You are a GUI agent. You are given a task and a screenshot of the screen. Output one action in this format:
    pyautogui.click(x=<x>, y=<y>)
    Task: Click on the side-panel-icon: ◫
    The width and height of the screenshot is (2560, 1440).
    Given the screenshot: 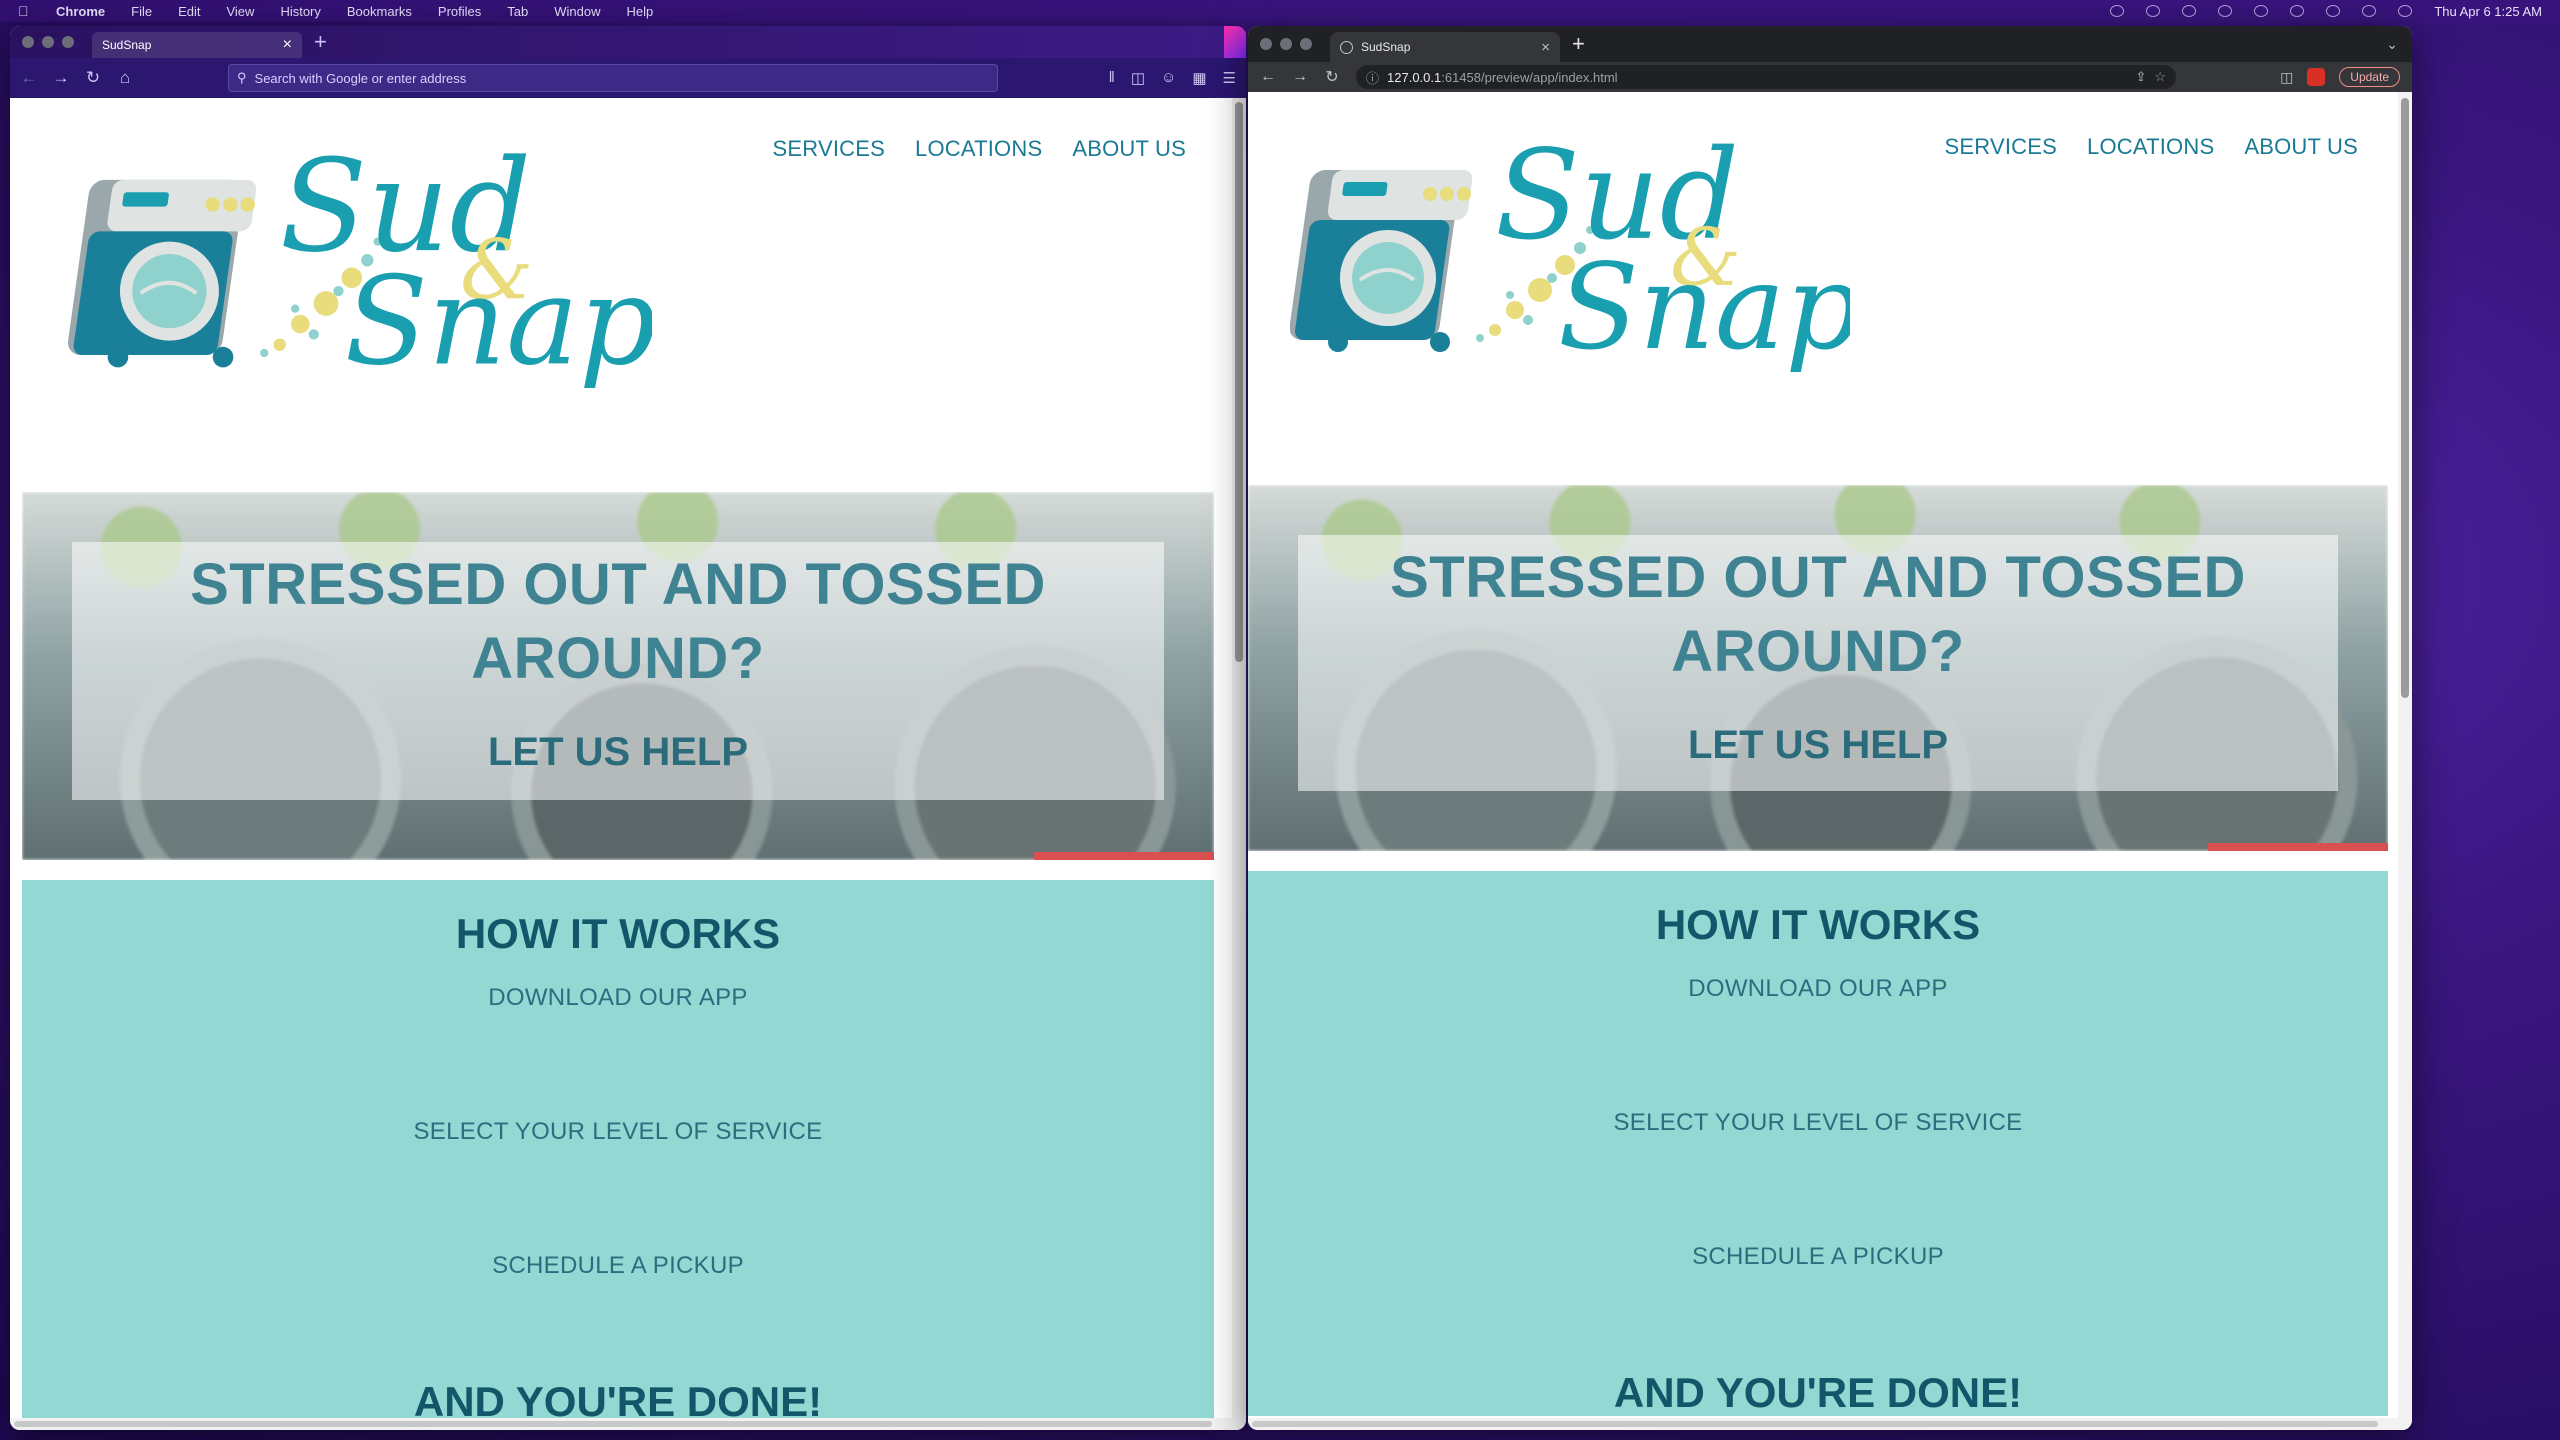 What is the action you would take?
    pyautogui.click(x=2286, y=77)
    